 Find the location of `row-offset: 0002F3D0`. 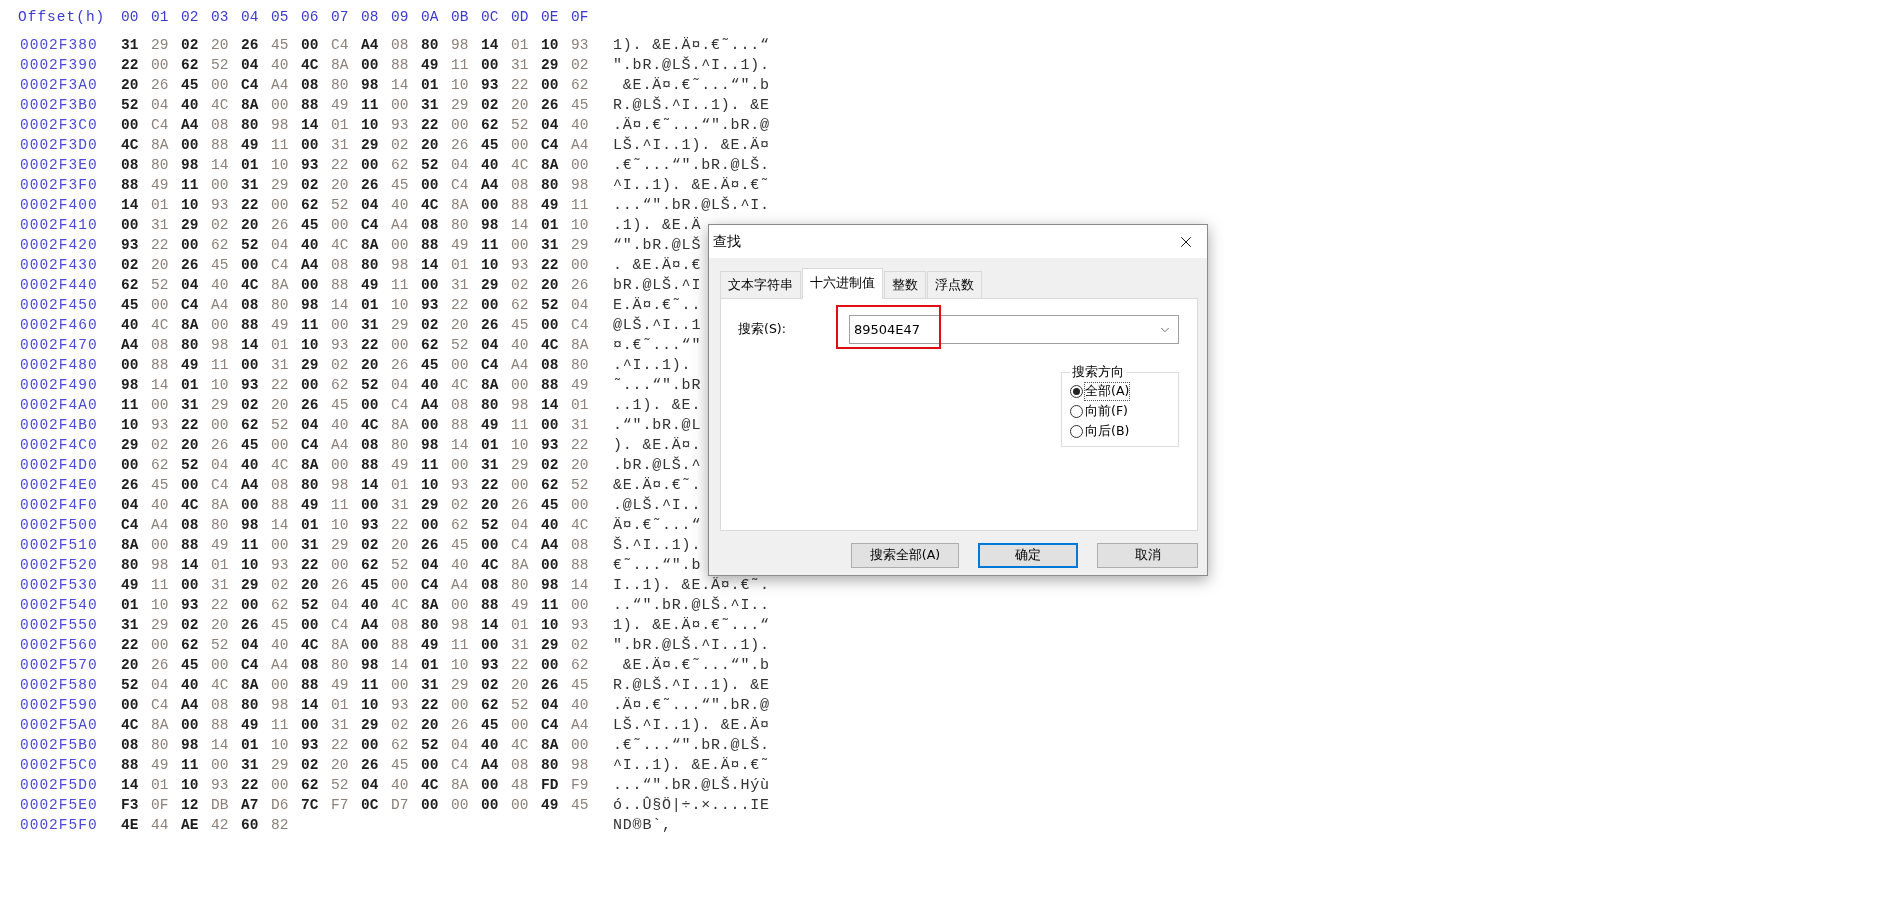

row-offset: 0002F3D0 is located at coordinates (59, 145).